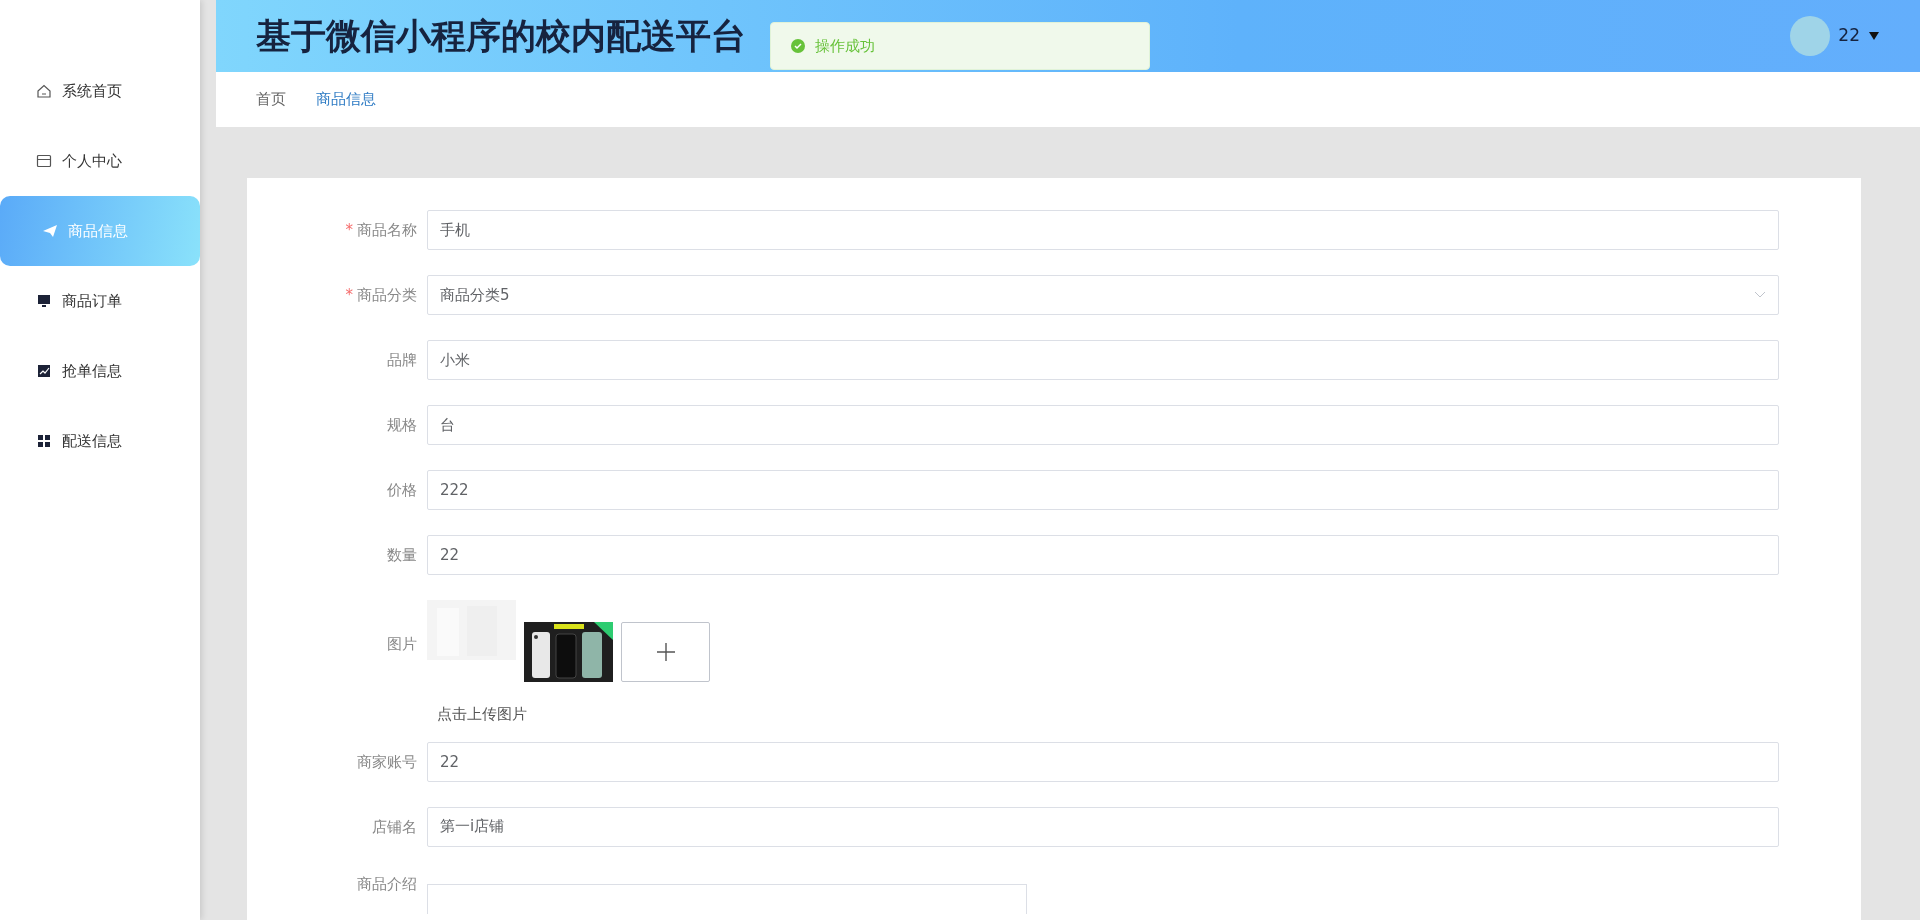 Image resolution: width=1920 pixels, height=920 pixels. Describe the element at coordinates (402, 425) in the screenshot. I see `field-label: 规格` at that location.